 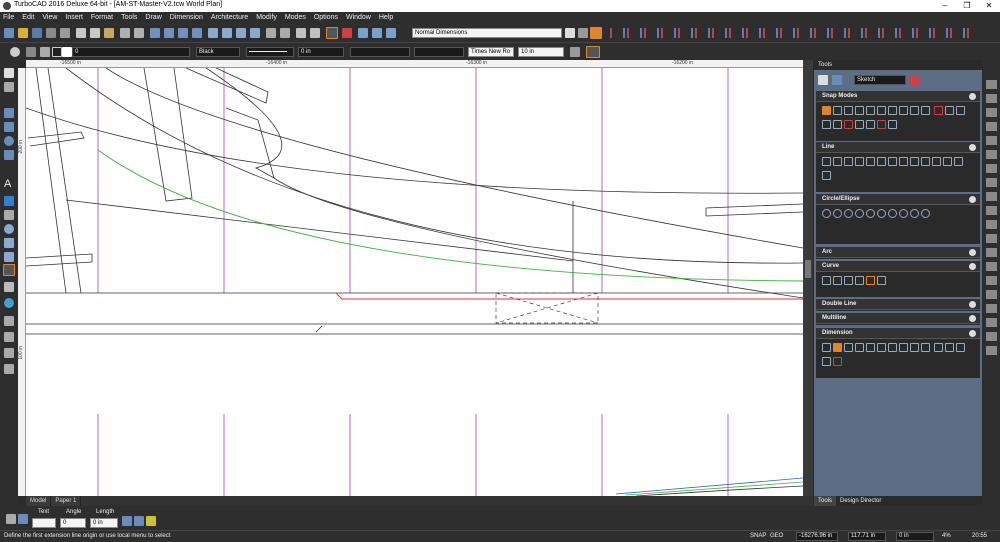 I want to click on palette-color-icon, so click(x=915, y=80).